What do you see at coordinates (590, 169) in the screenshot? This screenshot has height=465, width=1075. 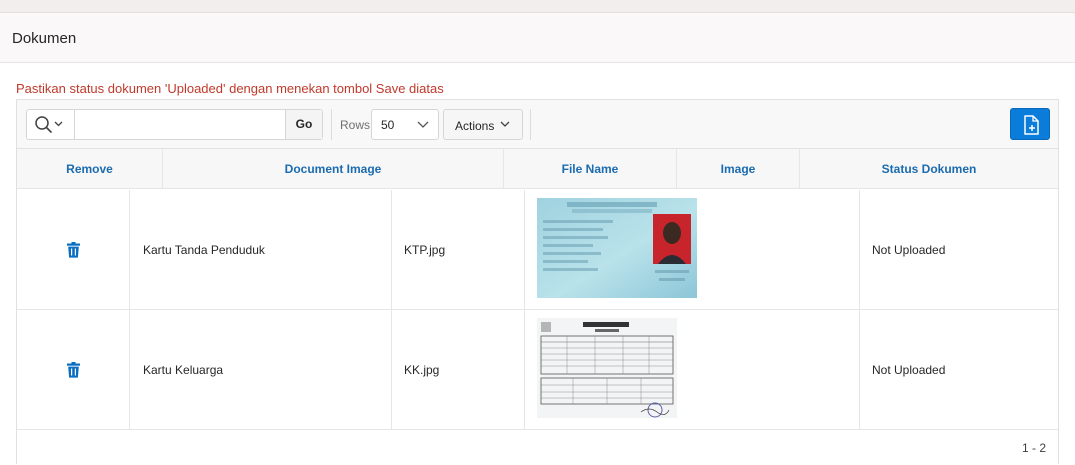 I see `column-header-file-name: File Name` at bounding box center [590, 169].